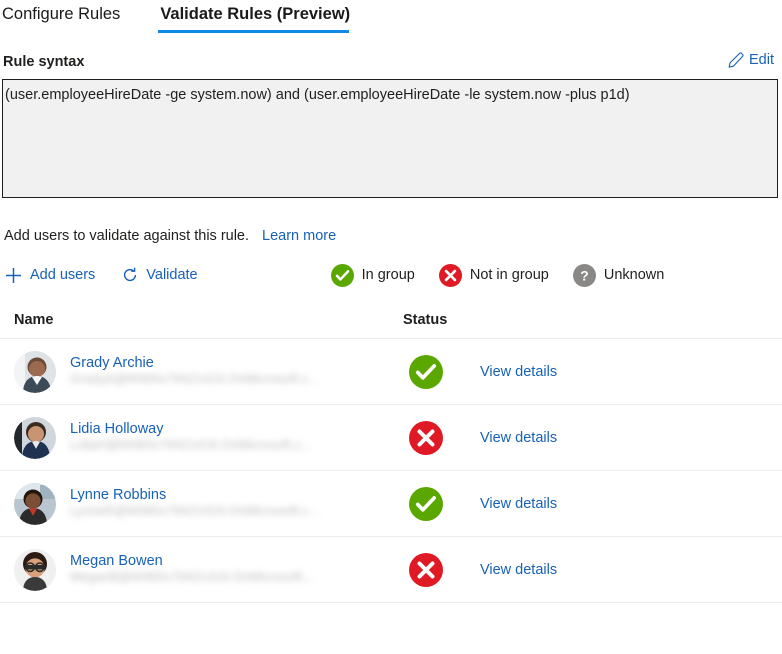 Image resolution: width=782 pixels, height=654 pixels. I want to click on legend-in-group-label: In group, so click(388, 275).